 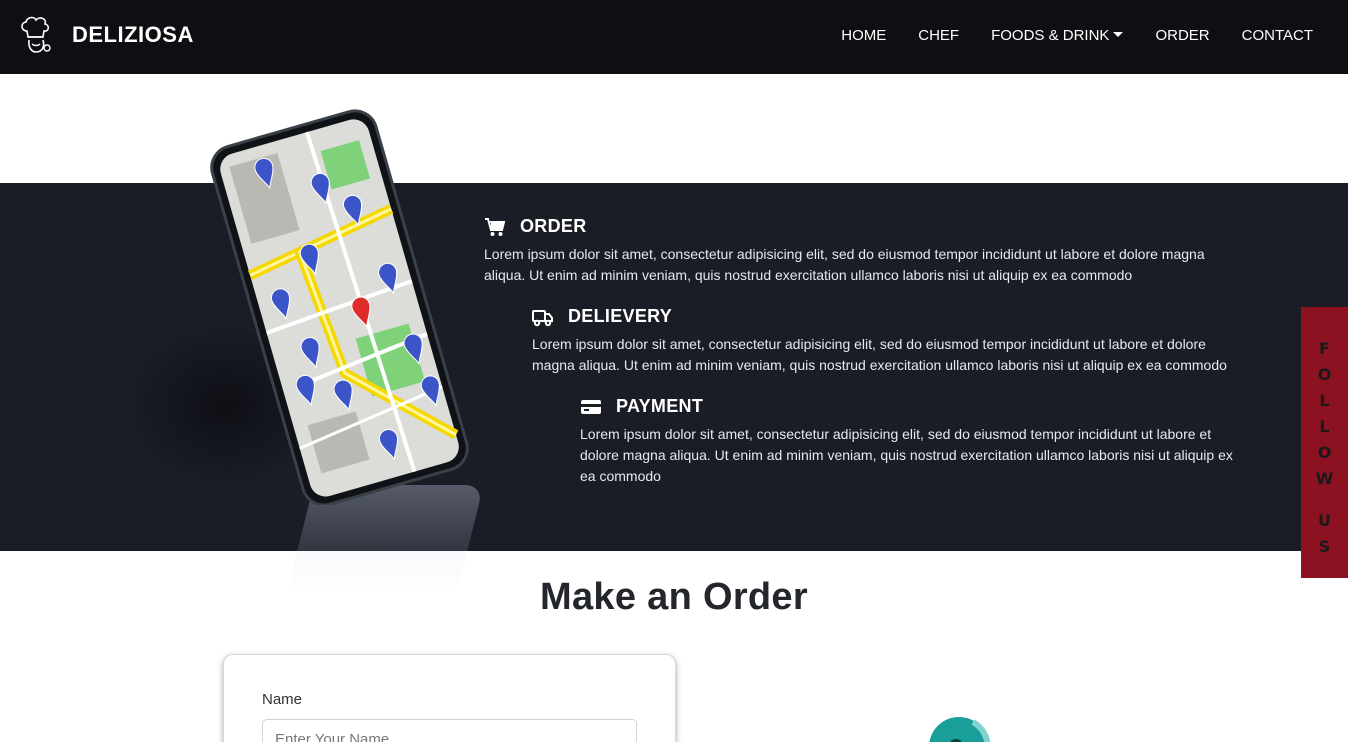 What do you see at coordinates (959, 729) in the screenshot?
I see `teal-illustration-icon` at bounding box center [959, 729].